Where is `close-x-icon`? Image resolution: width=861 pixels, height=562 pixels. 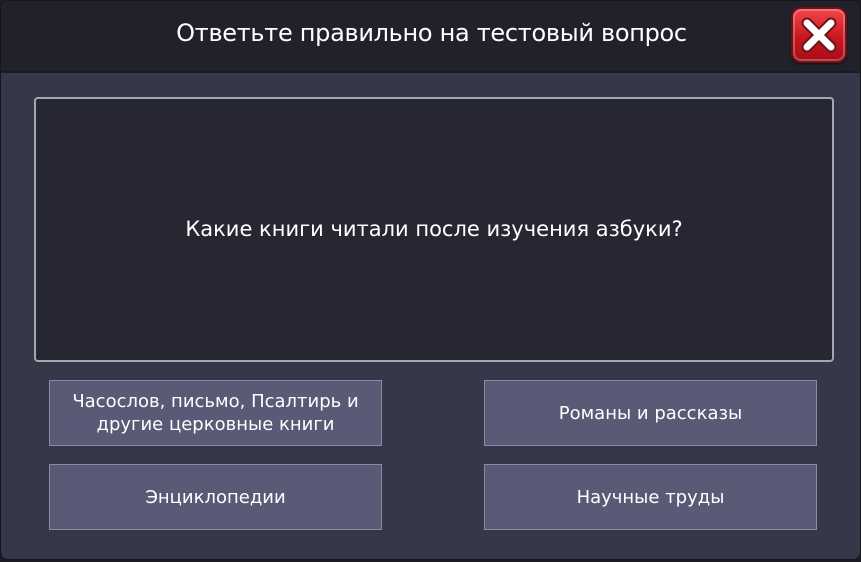
close-x-icon is located at coordinates (819, 35).